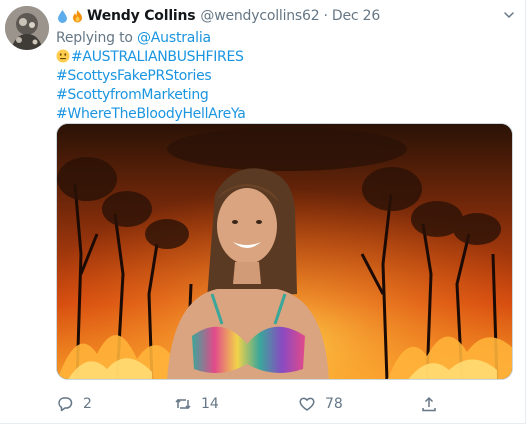 The width and height of the screenshot is (528, 426). I want to click on hashtag-line: #AUSTRALIANBUSHFIRES, so click(286, 57).